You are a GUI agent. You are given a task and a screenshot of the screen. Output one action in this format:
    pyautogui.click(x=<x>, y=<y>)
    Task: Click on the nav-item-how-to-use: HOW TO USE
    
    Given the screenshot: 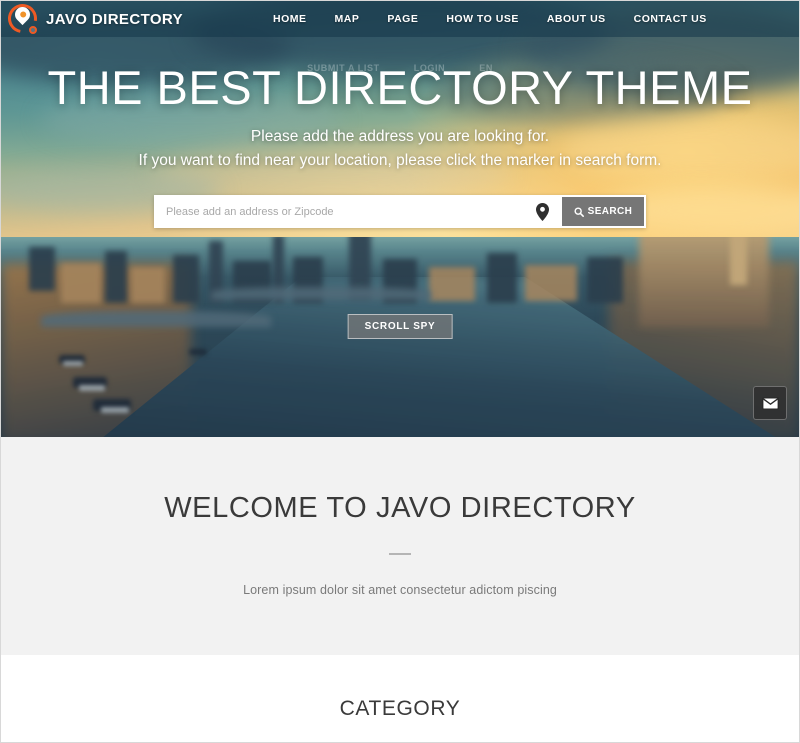 What is the action you would take?
    pyautogui.click(x=482, y=19)
    